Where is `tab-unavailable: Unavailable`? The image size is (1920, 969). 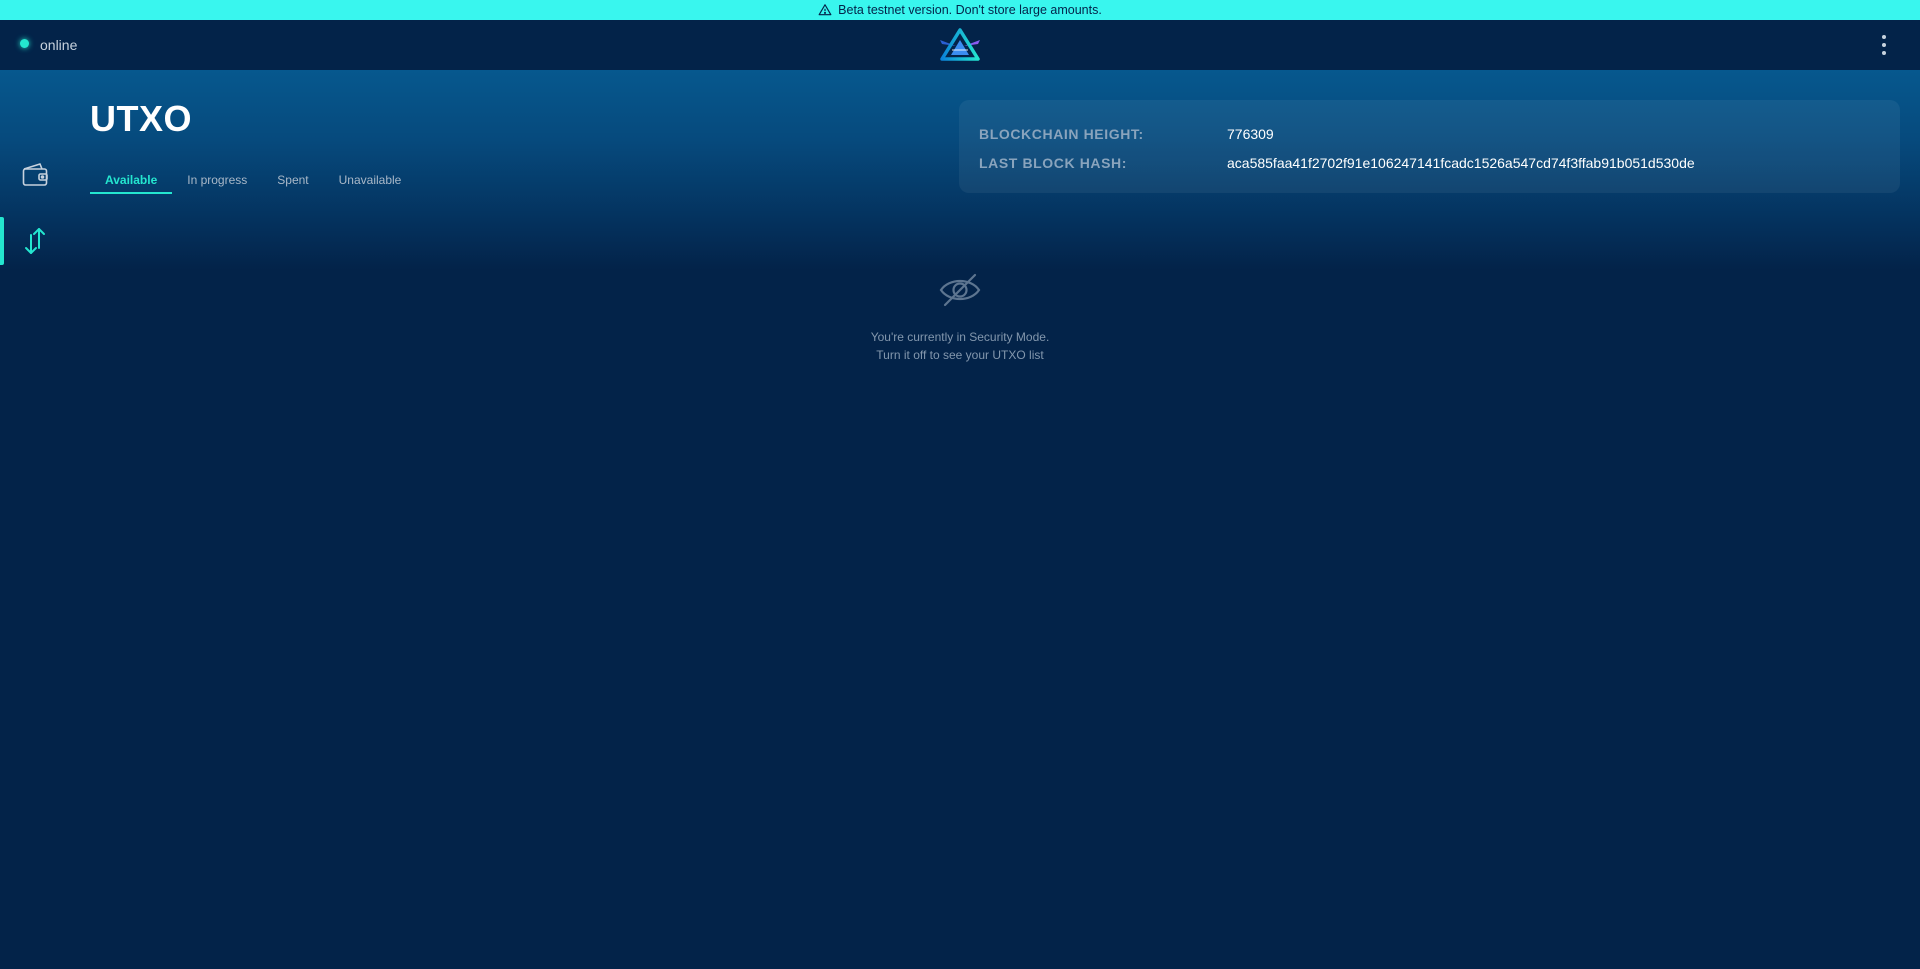 tab-unavailable: Unavailable is located at coordinates (370, 182).